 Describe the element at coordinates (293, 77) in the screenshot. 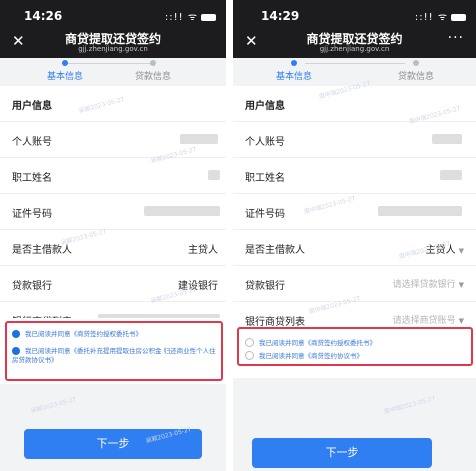

I see `step-label: 基本信息` at that location.